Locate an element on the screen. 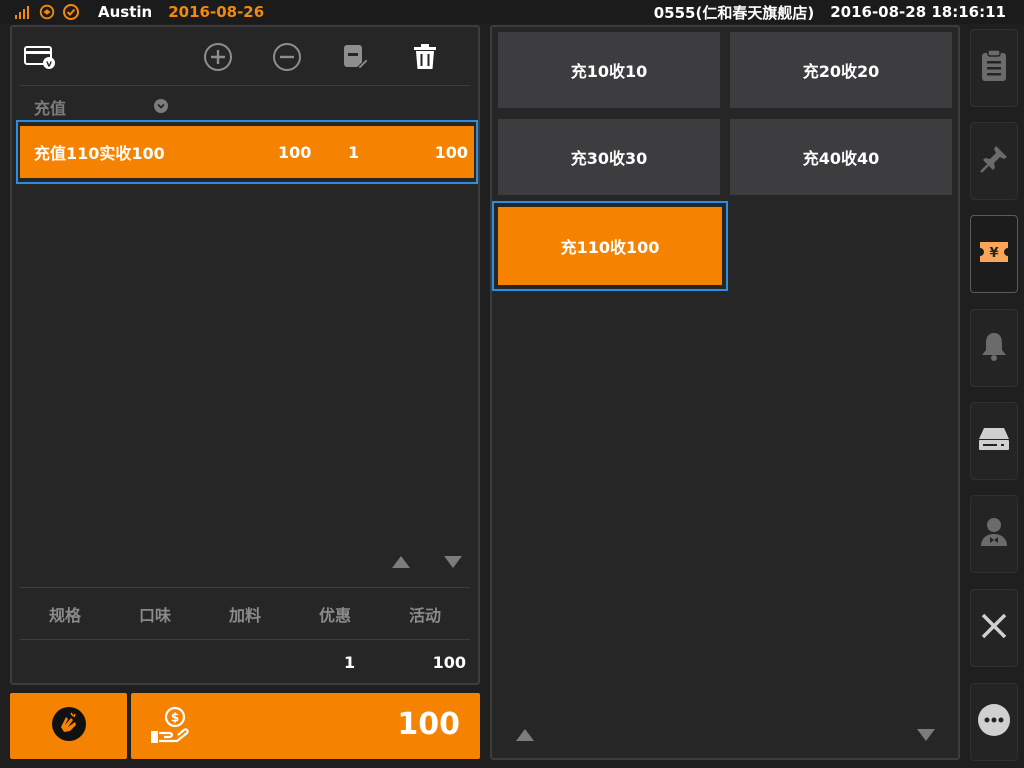 The height and width of the screenshot is (768, 1024). recharge-option-30: 充30收30 is located at coordinates (609, 157).